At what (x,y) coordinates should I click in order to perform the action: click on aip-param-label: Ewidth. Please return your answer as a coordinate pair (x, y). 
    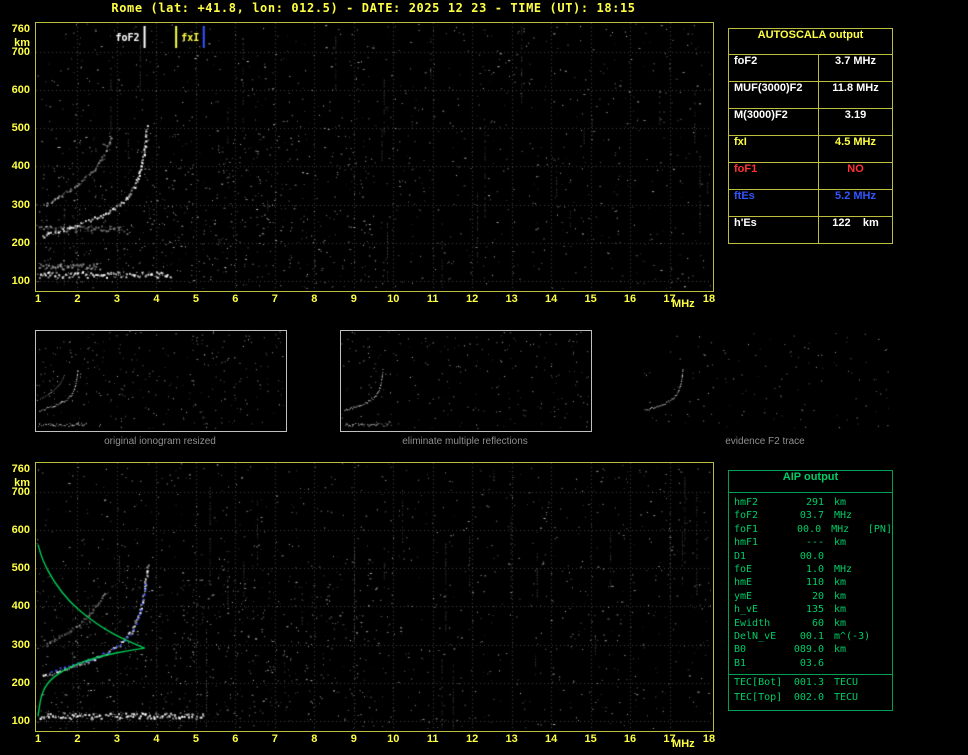
    Looking at the image, I should click on (752, 623).